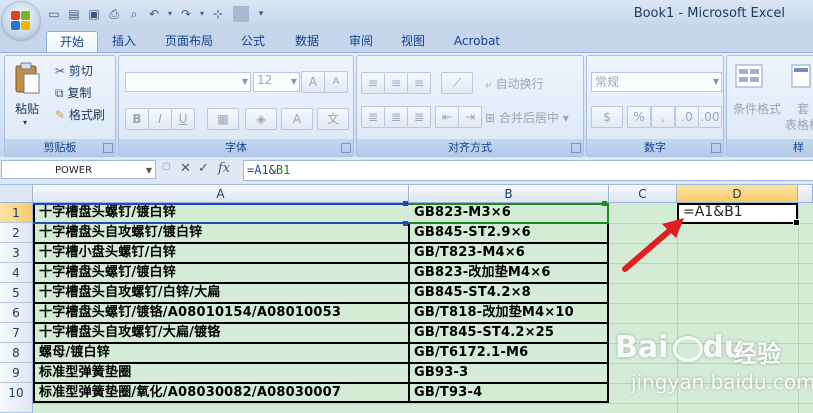  Describe the element at coordinates (297, 119) in the screenshot. I see `font-color-icon: A` at that location.